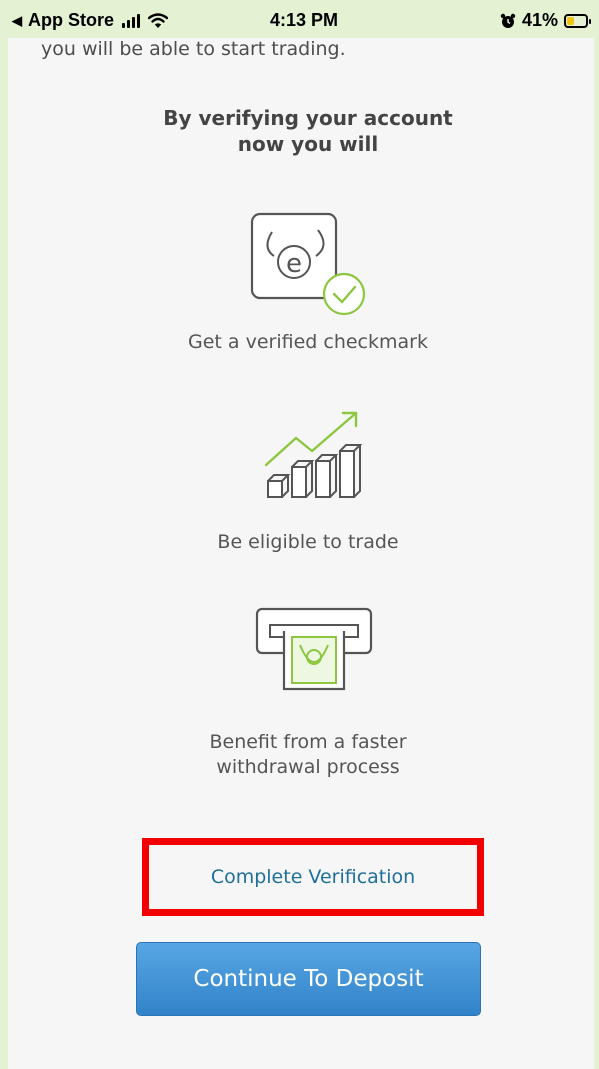  Describe the element at coordinates (71, 20) in the screenshot. I see `back-app-label: App Store` at that location.